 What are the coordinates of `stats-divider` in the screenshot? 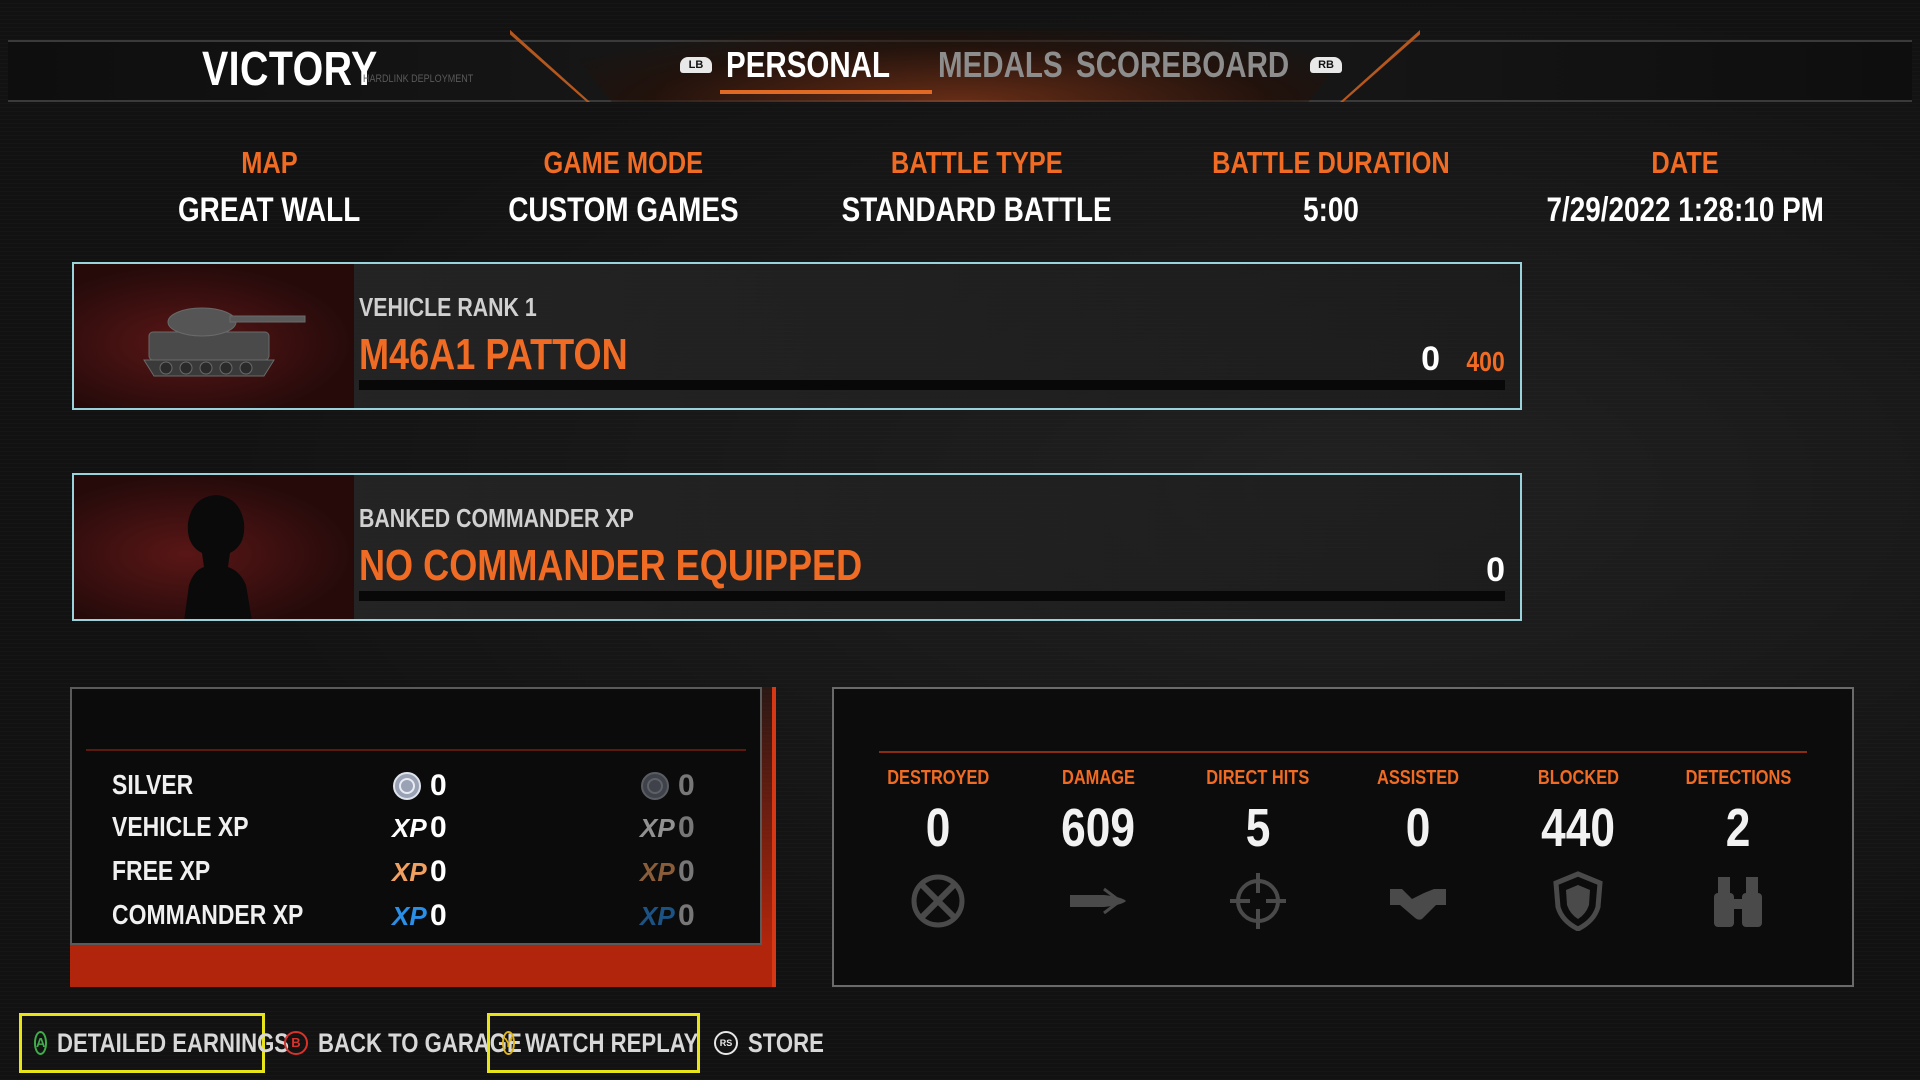 It's located at (1343, 752).